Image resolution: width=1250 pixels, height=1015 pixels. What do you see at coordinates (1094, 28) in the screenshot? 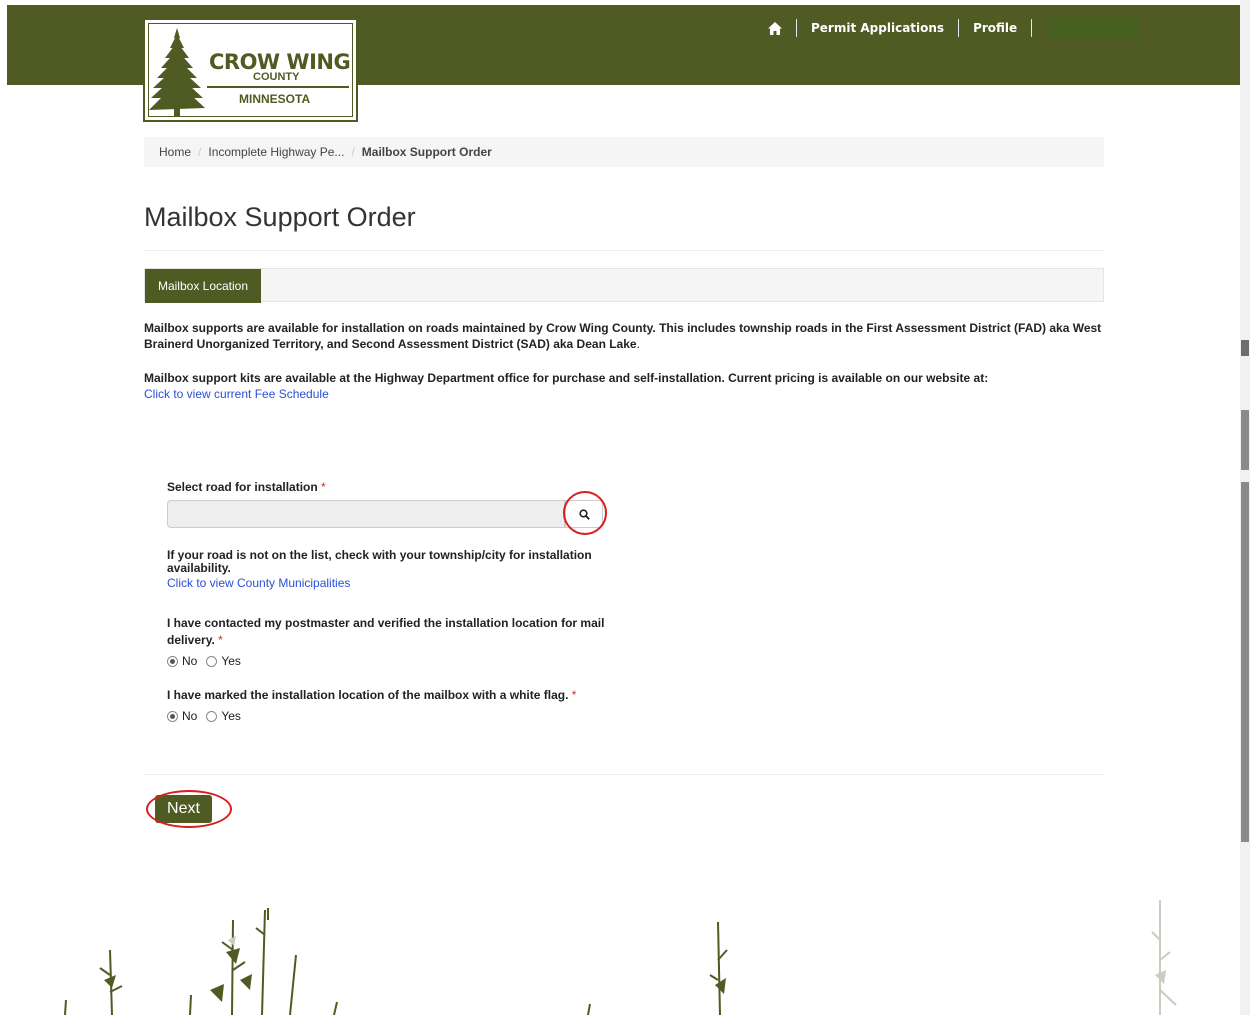
I see `nav-account-button` at bounding box center [1094, 28].